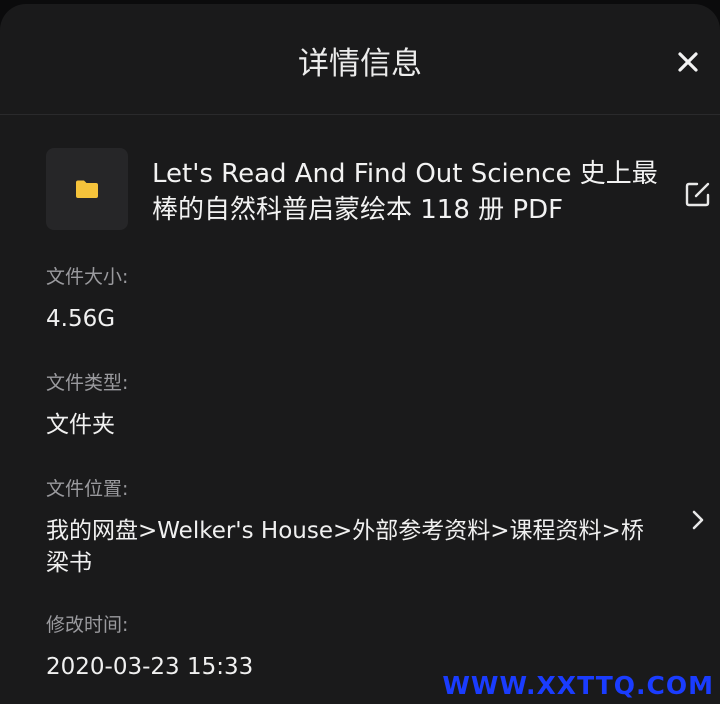 This screenshot has width=720, height=704. What do you see at coordinates (356, 547) in the screenshot?
I see `file-location-value: 我的网盘>Welker's House>外部参考资料>课程资料>桥梁书` at bounding box center [356, 547].